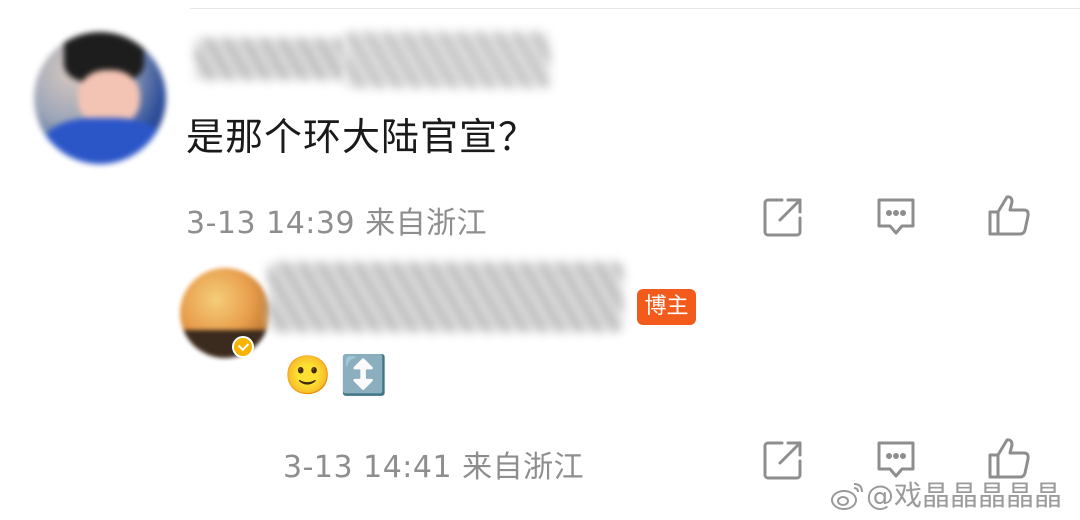 This screenshot has width=1080, height=520. I want to click on comment-text: 是那个环大陆官宣？, so click(362, 137).